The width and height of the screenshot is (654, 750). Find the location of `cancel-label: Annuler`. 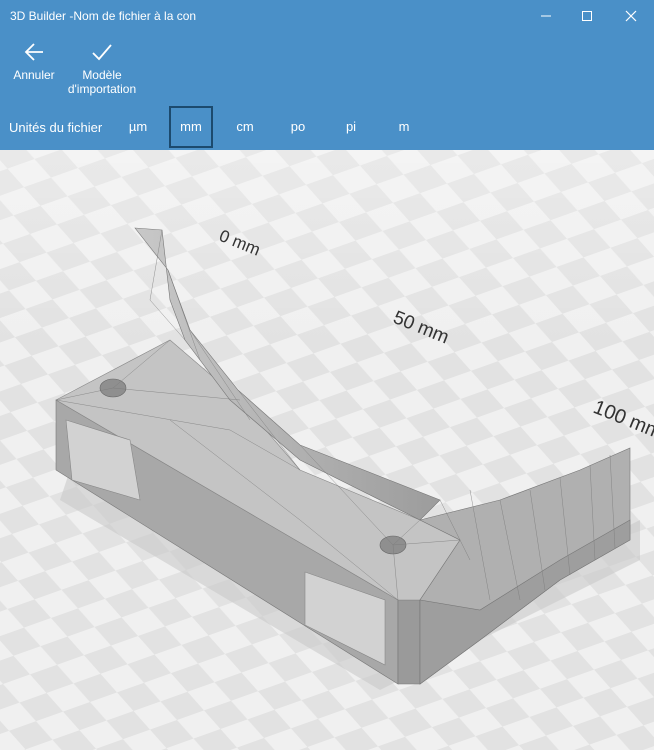

cancel-label: Annuler is located at coordinates (34, 75).